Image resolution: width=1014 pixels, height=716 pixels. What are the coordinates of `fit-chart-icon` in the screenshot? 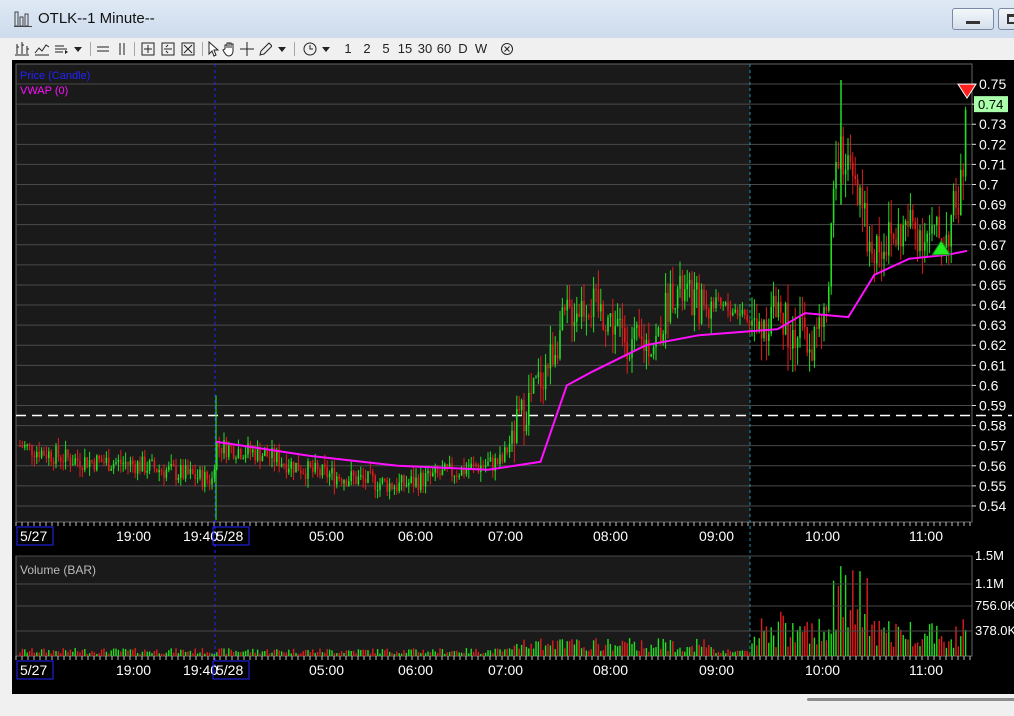 It's located at (188, 49).